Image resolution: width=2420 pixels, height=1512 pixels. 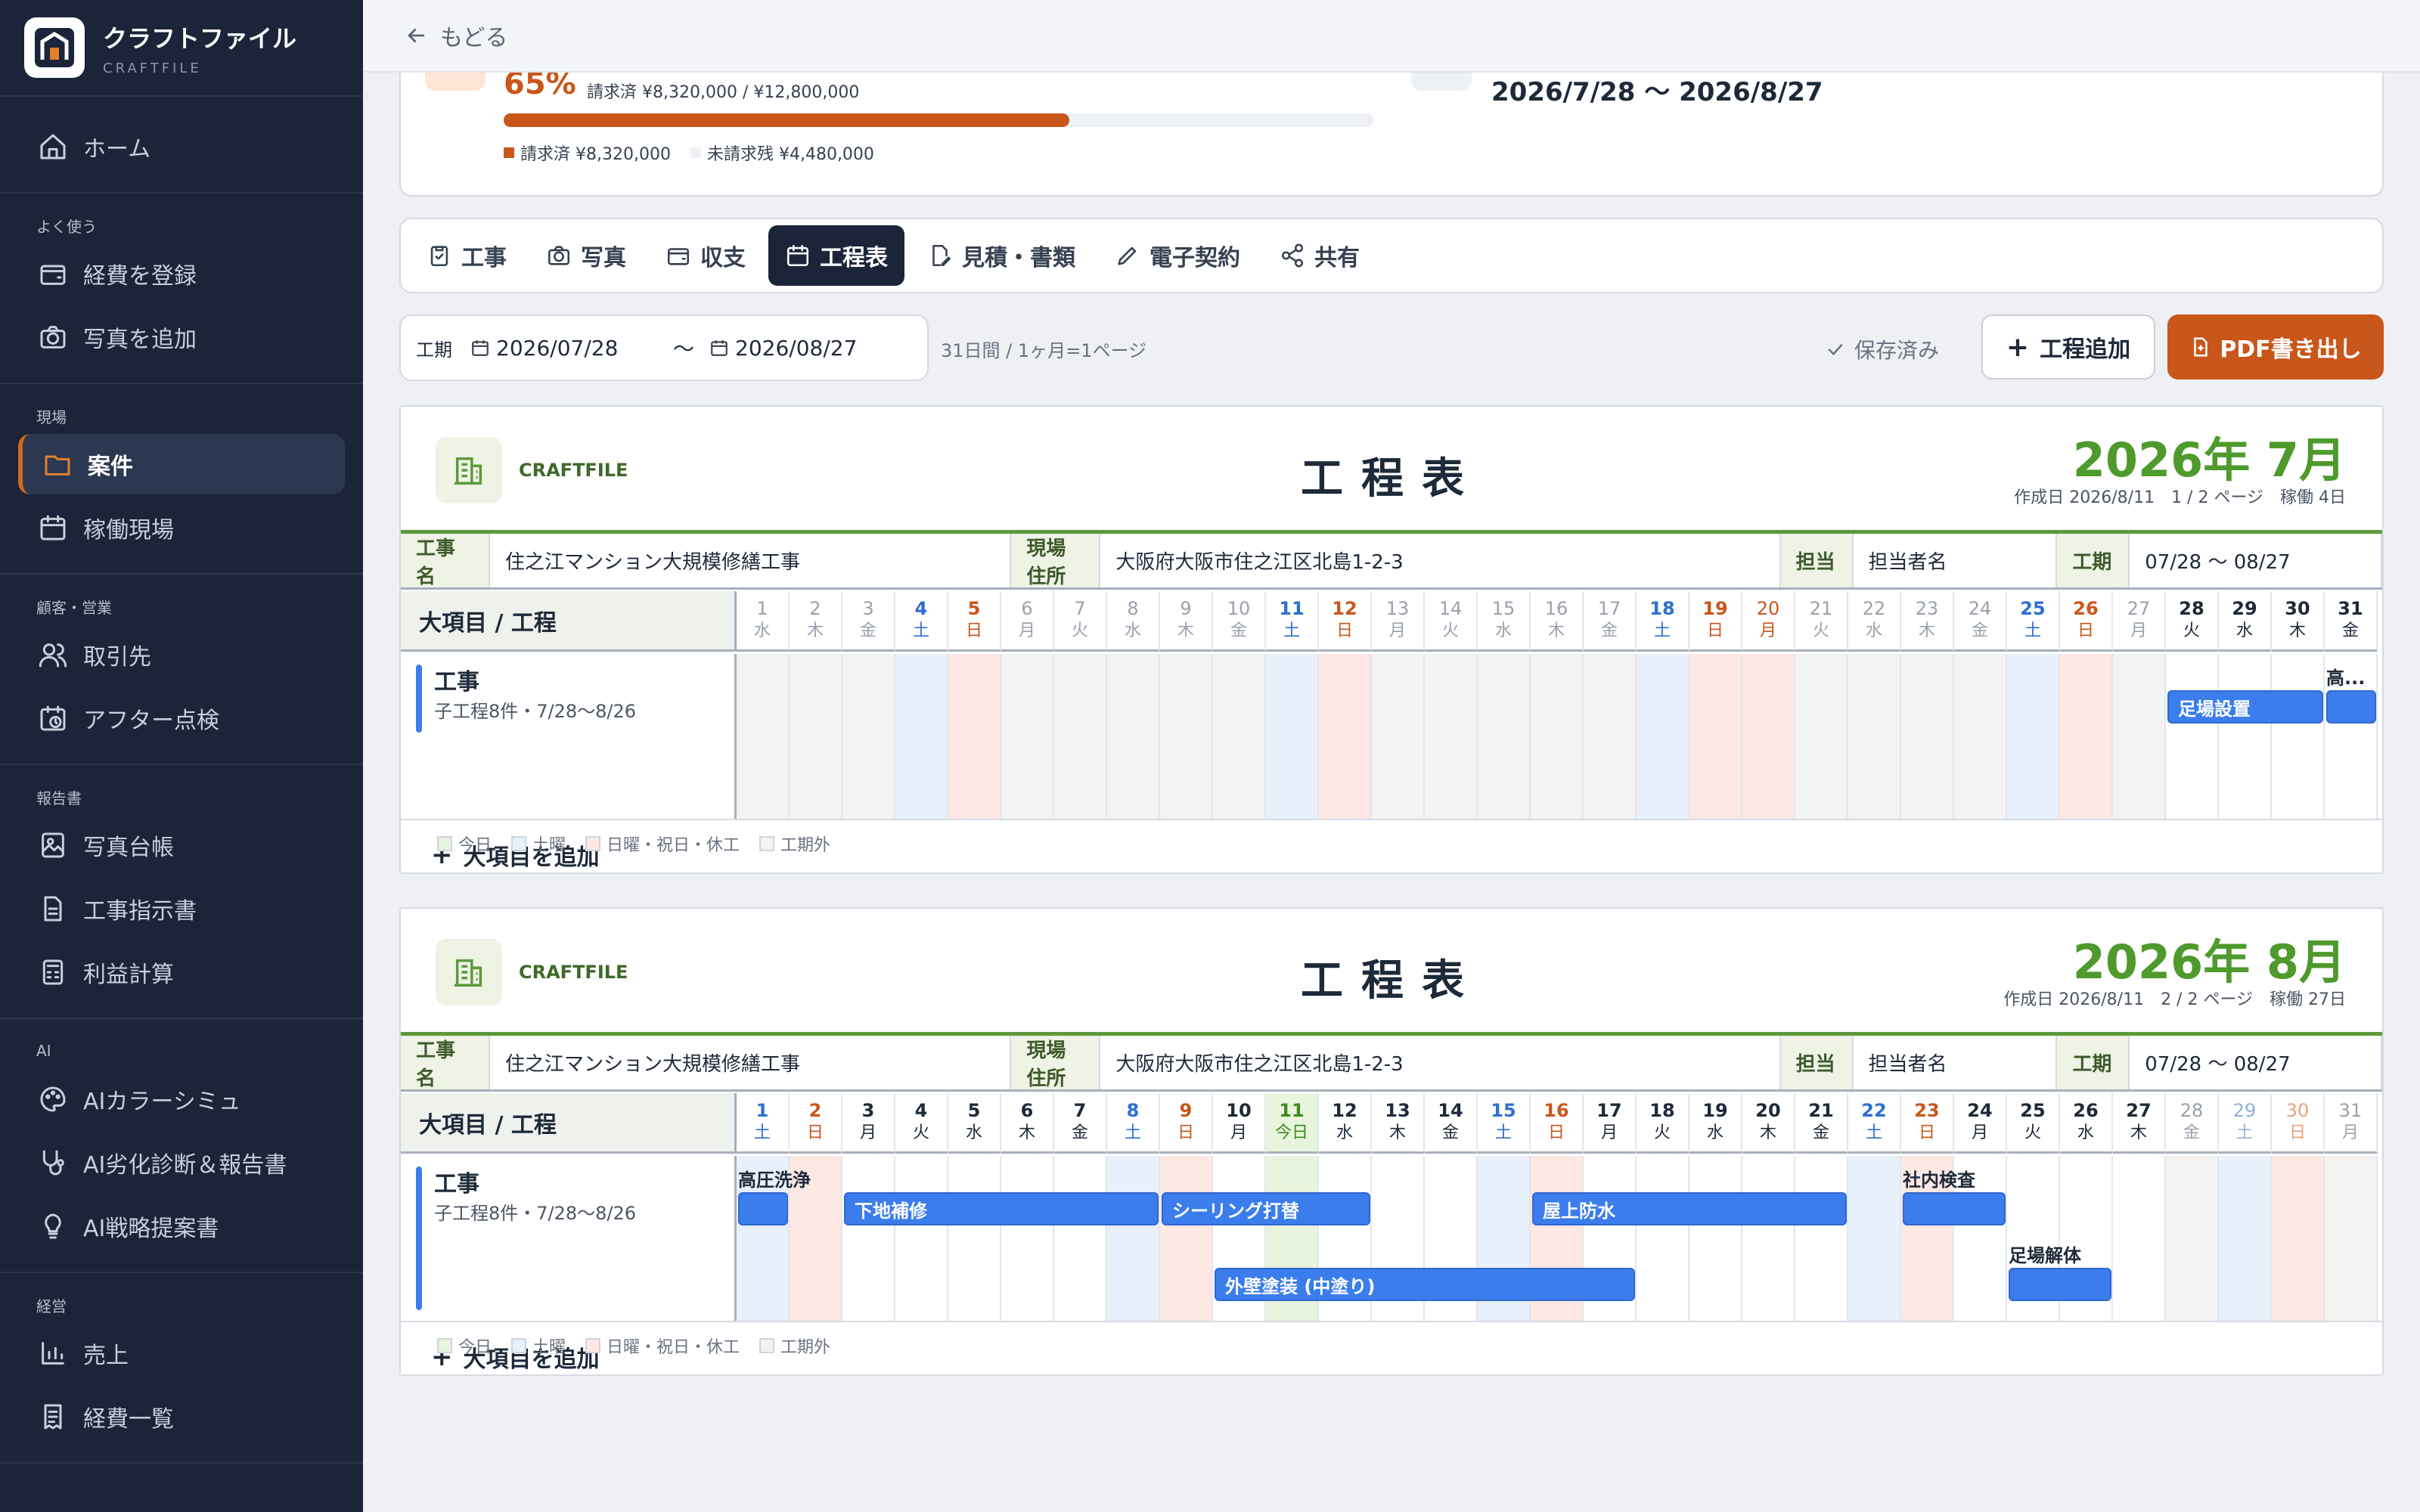 I want to click on period-start: 2026/07/28, so click(x=584, y=348).